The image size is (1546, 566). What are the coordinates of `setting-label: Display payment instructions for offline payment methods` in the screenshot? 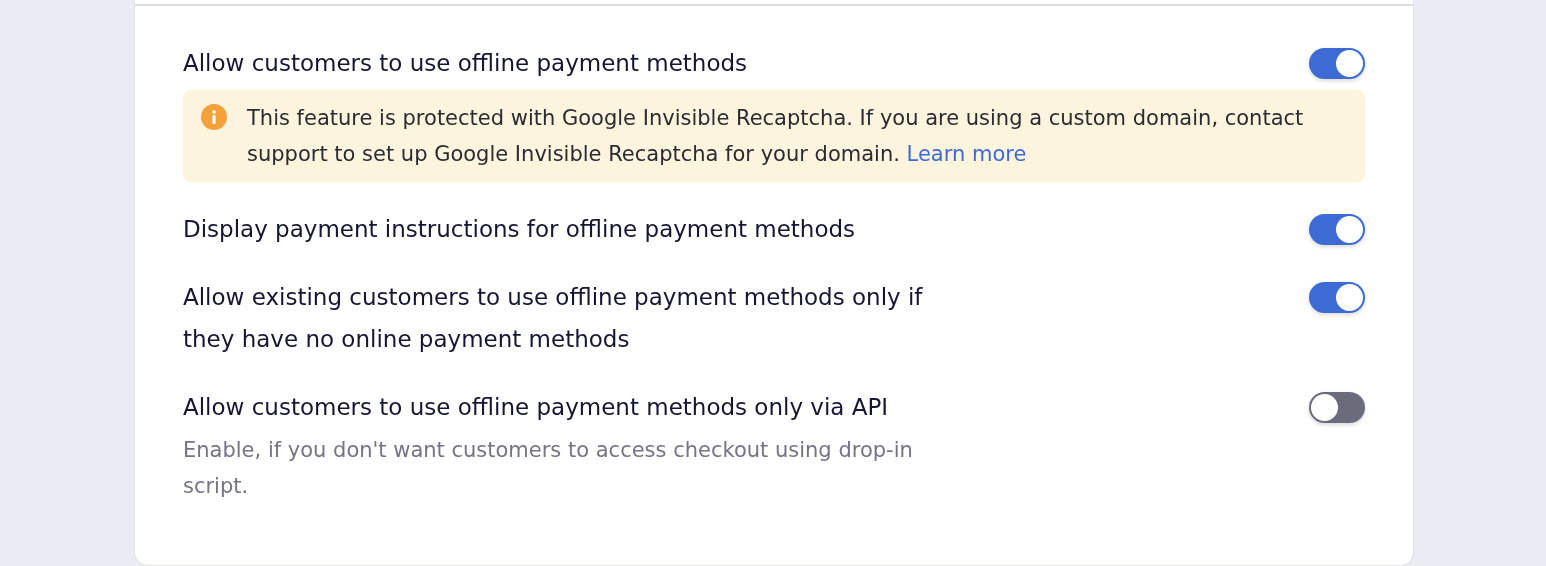 It's located at (519, 229).